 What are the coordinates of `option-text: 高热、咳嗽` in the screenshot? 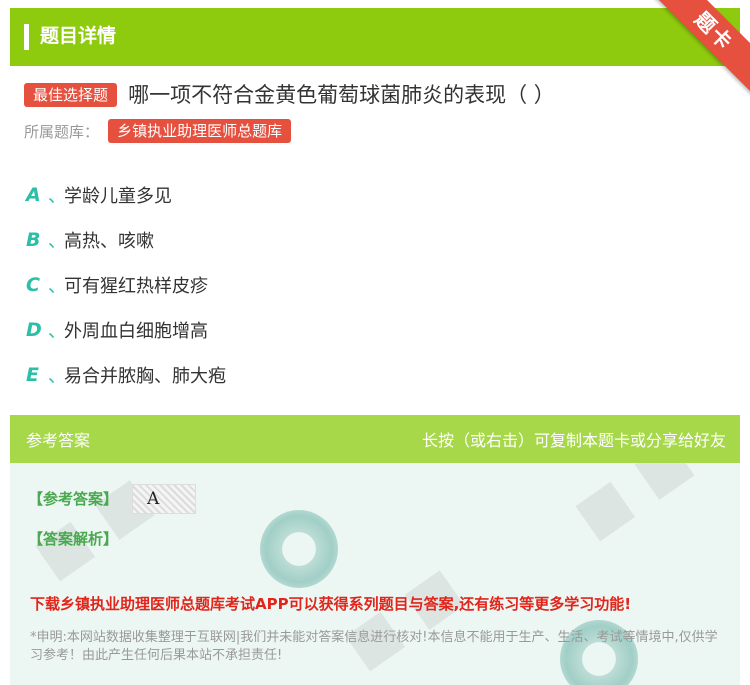 It's located at (109, 241).